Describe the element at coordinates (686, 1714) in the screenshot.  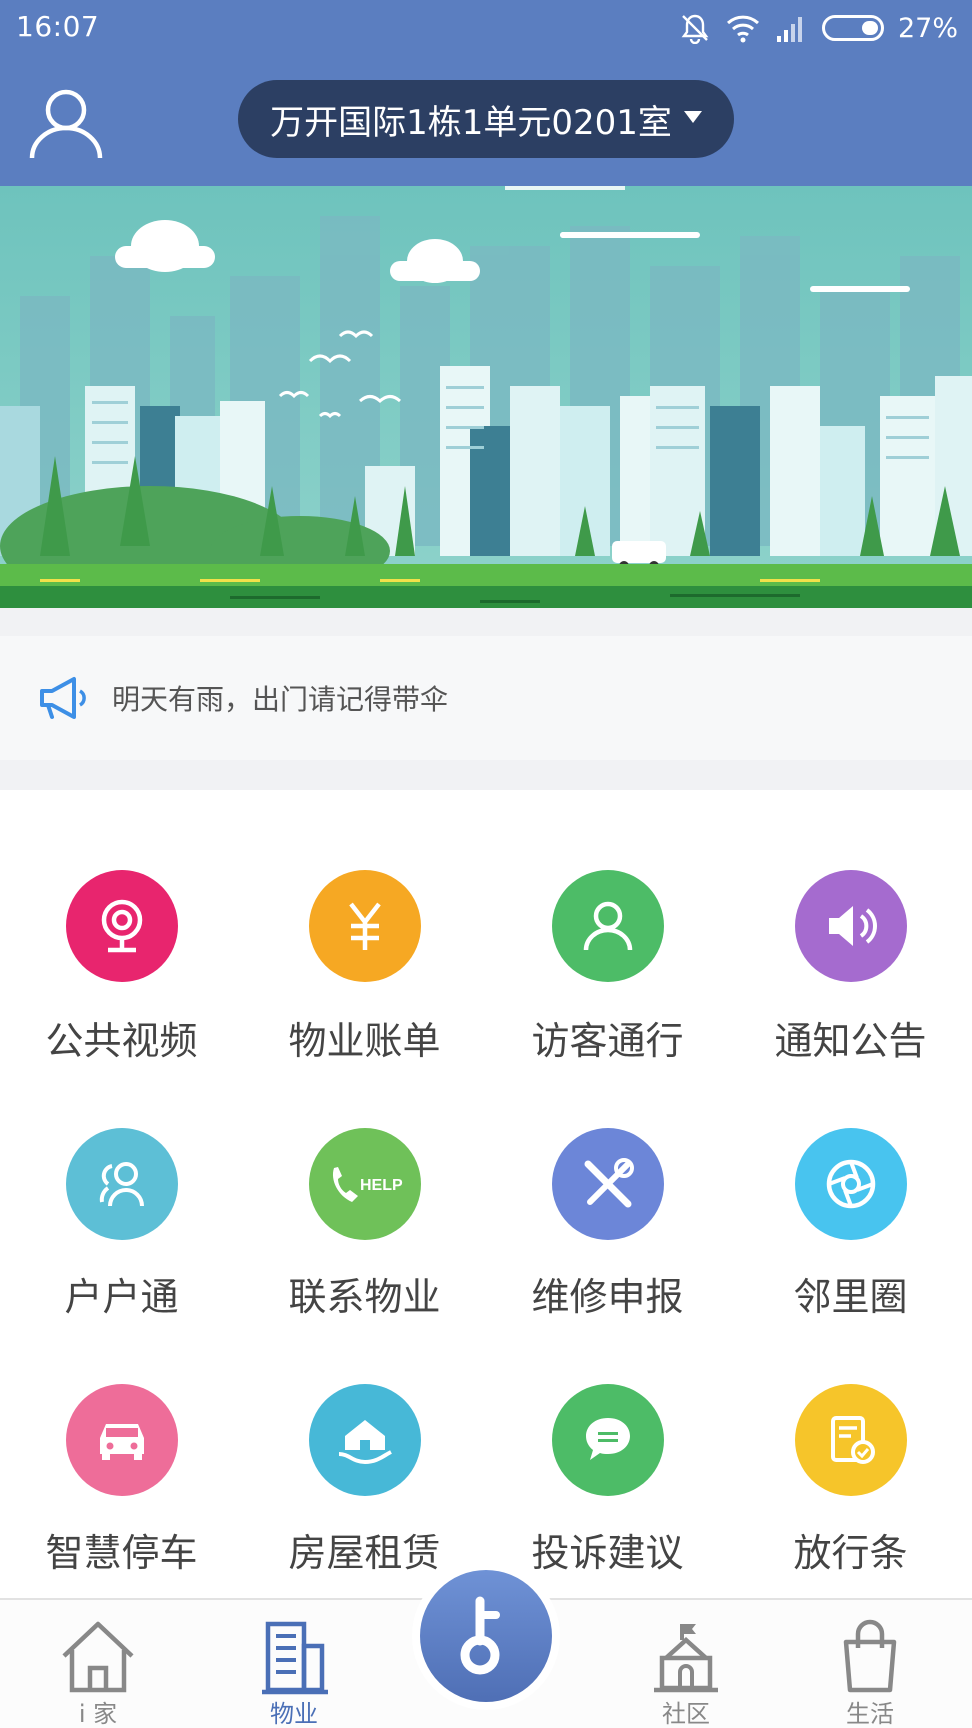
I see `nav-label: 社区` at that location.